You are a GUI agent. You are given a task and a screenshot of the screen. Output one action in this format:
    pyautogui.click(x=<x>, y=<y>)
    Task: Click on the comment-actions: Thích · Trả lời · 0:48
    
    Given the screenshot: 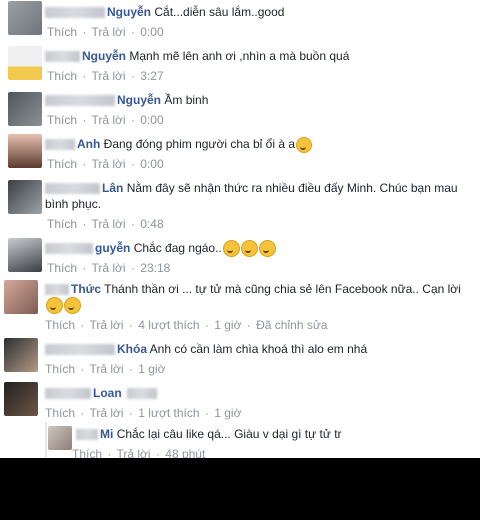 What is the action you would take?
    pyautogui.click(x=105, y=224)
    